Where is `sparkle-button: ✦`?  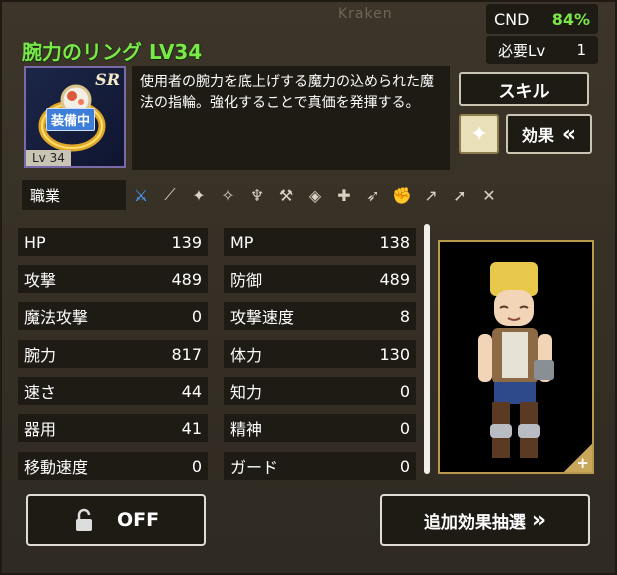
sparkle-button: ✦ is located at coordinates (479, 134).